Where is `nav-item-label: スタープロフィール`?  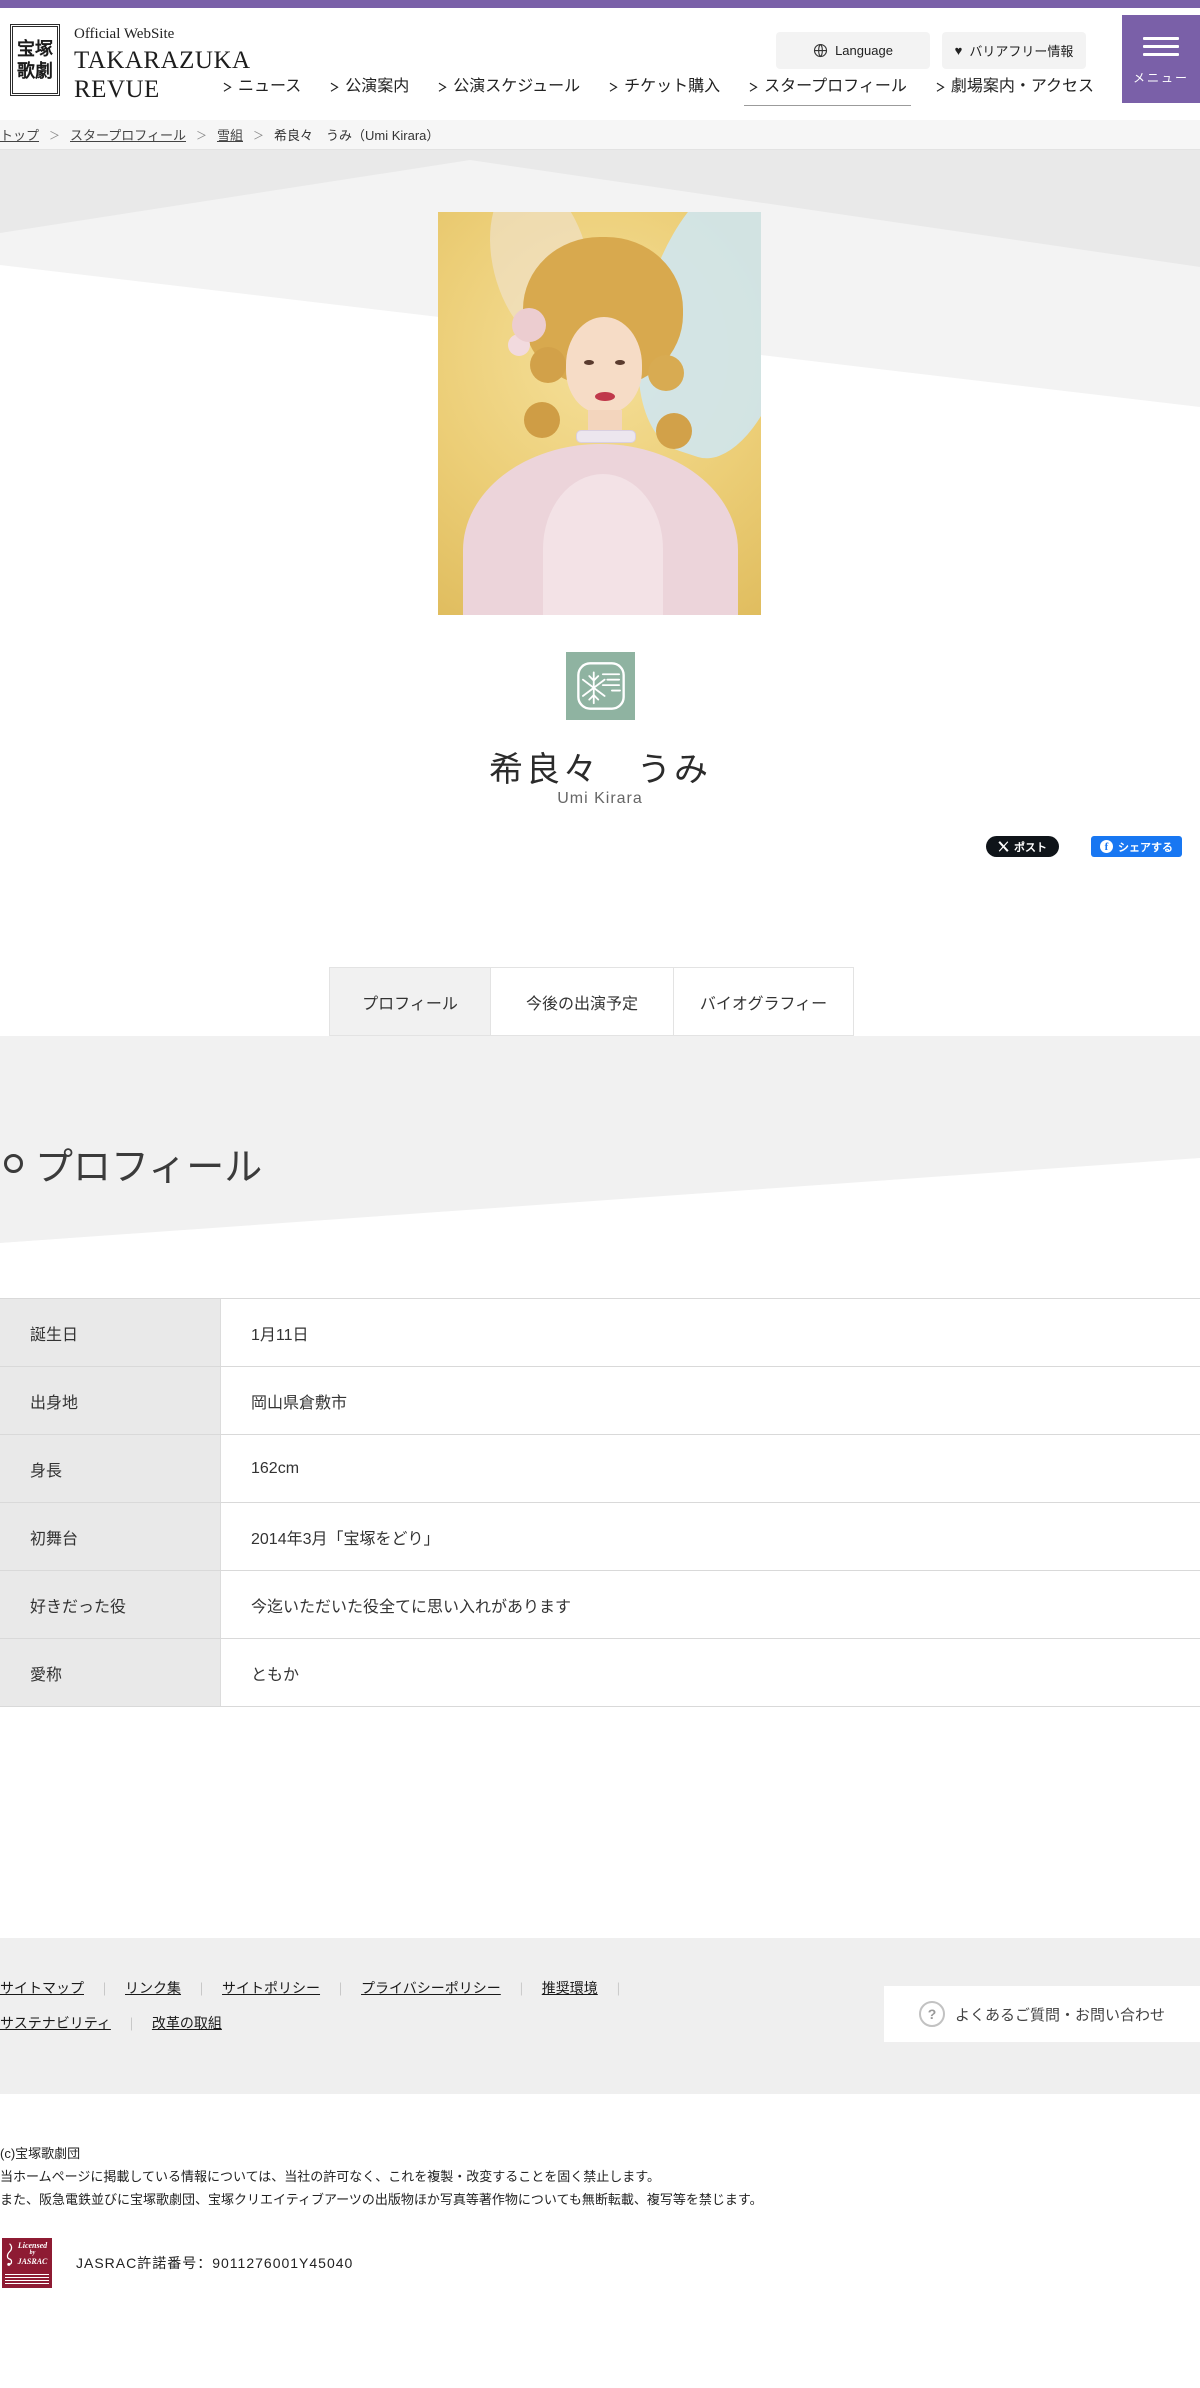 nav-item-label: スタープロフィール is located at coordinates (835, 86).